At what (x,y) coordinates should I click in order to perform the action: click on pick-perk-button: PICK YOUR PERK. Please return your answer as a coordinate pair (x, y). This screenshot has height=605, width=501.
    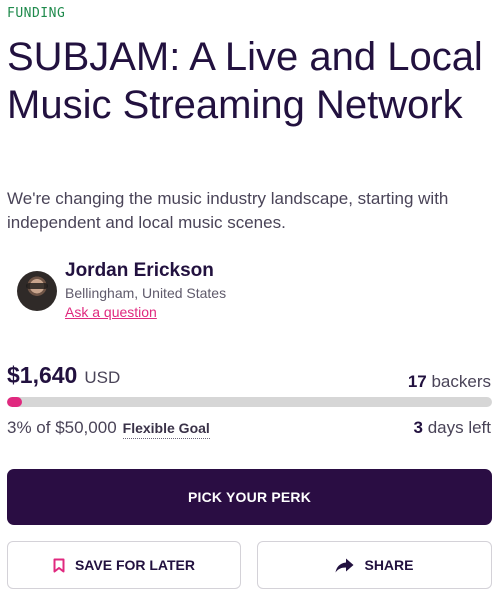
    Looking at the image, I should click on (249, 497).